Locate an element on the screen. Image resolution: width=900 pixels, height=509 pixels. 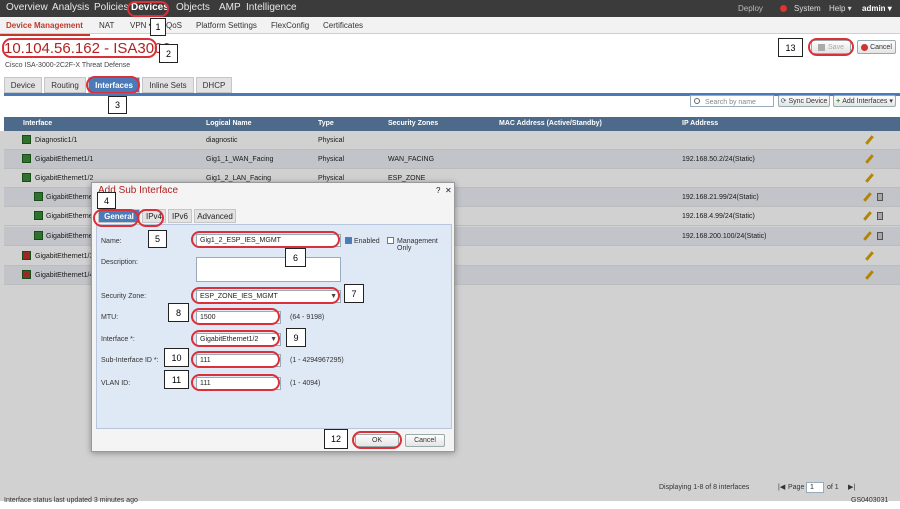
first-page-icon: |◀ is located at coordinates (781, 487).